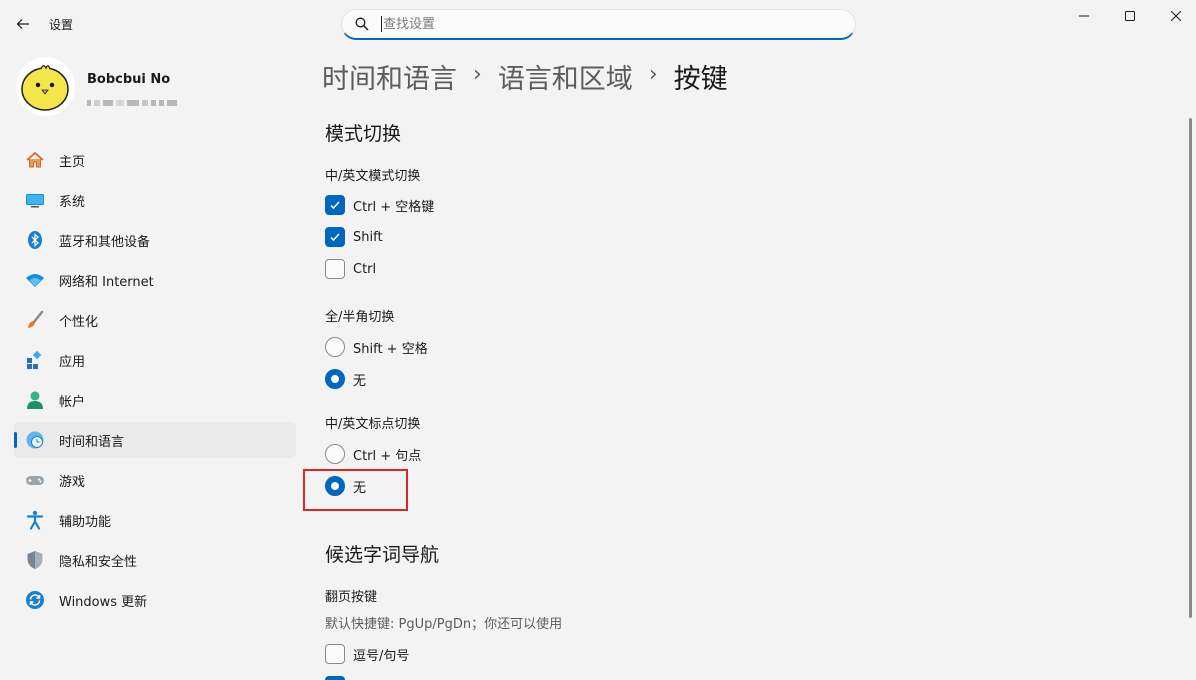 Image resolution: width=1196 pixels, height=680 pixels. What do you see at coordinates (444, 624) in the screenshot?
I see `paging-hint: 默认快捷键: PgUp/PgDn；你还可以使用` at bounding box center [444, 624].